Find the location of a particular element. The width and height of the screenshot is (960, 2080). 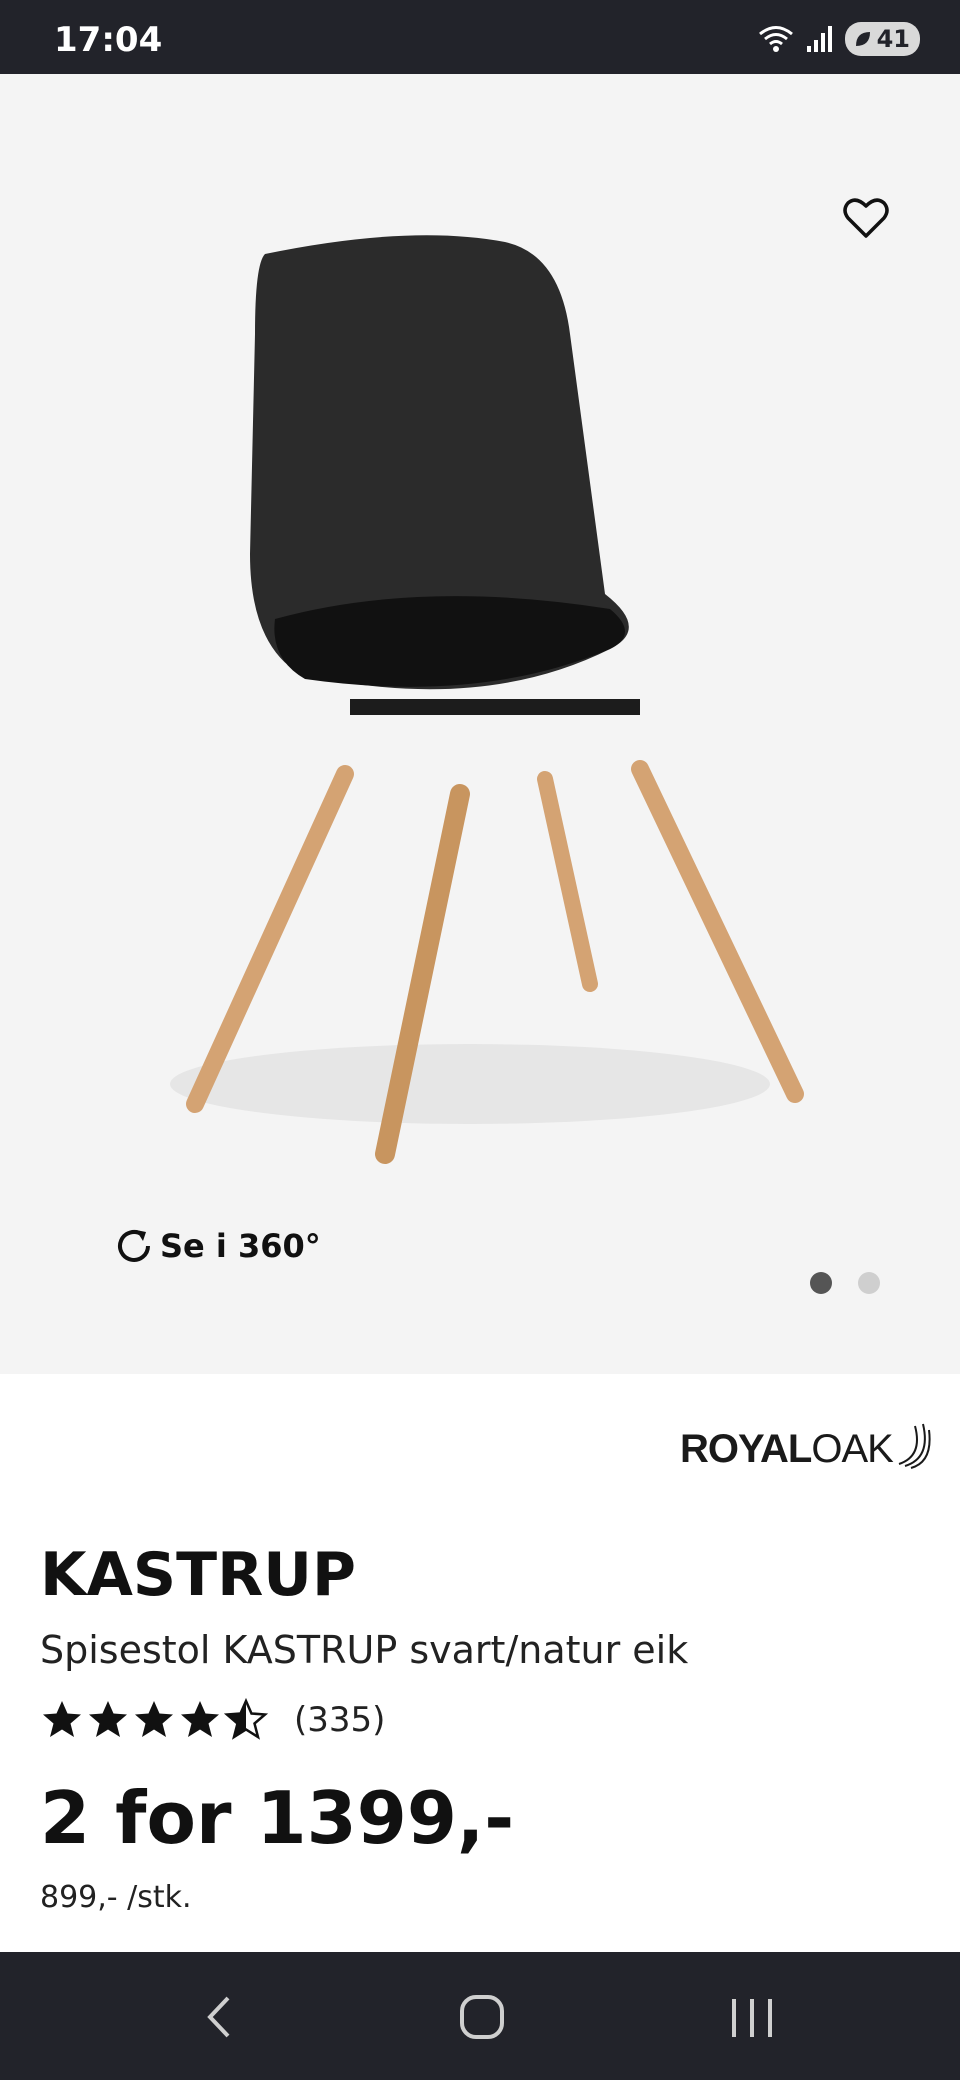

brand-logo: ROYAL OAK is located at coordinates (806, 1444).